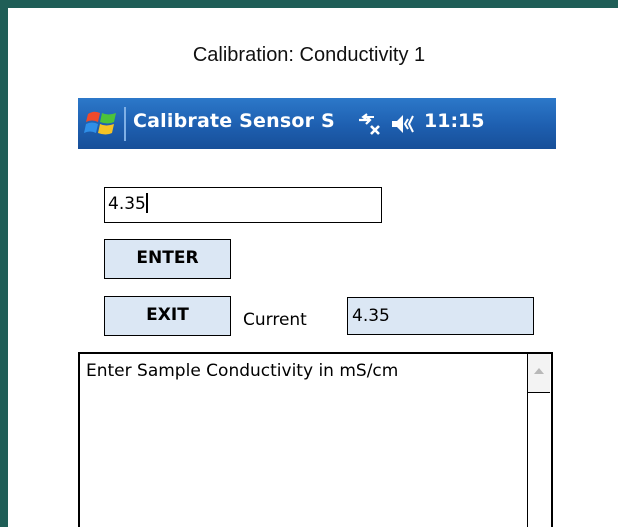  I want to click on scroll-up-arrow-icon, so click(539, 371).